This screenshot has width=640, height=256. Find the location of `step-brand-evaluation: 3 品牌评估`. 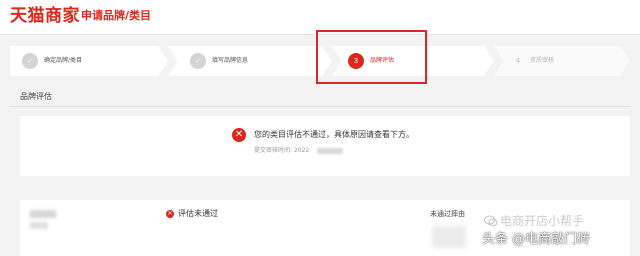

step-brand-evaluation: 3 品牌评估 is located at coordinates (413, 61).